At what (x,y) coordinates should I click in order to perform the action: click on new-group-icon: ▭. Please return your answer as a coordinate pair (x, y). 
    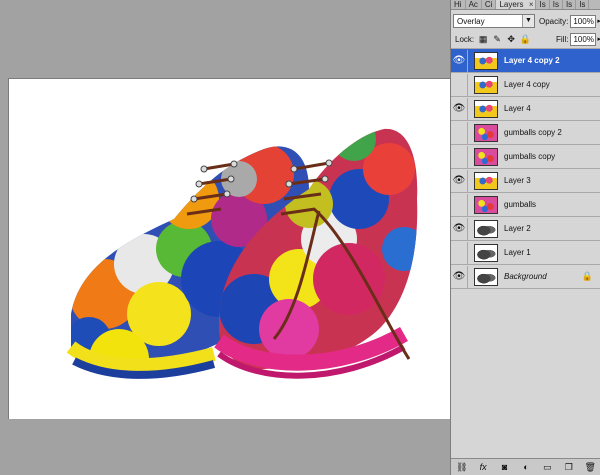
    Looking at the image, I should click on (547, 467).